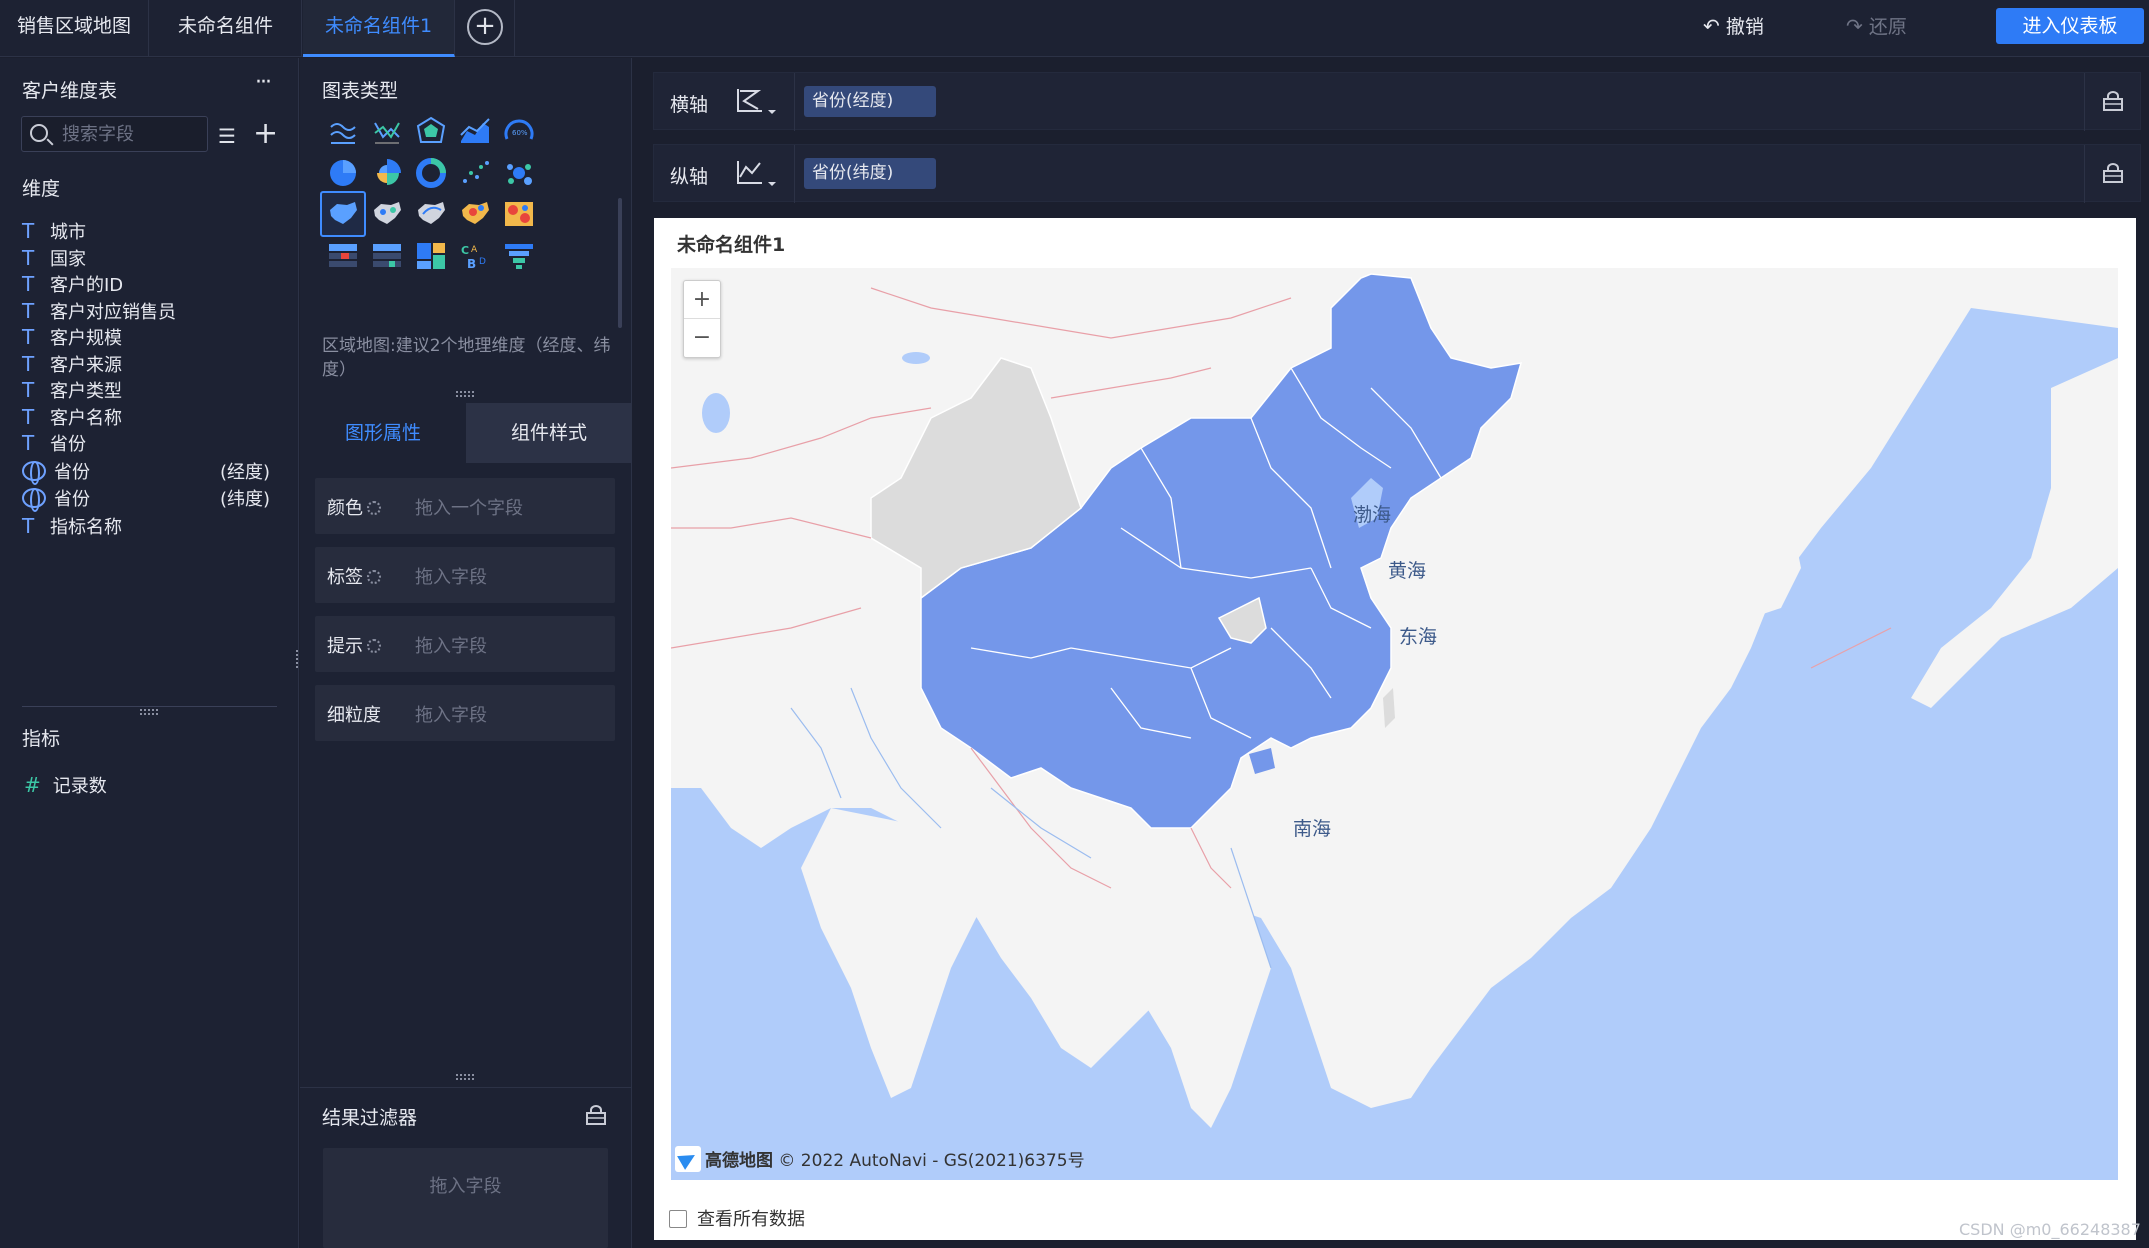 The image size is (2149, 1248). I want to click on undo-button: ↶ 撤销, so click(1733, 25).